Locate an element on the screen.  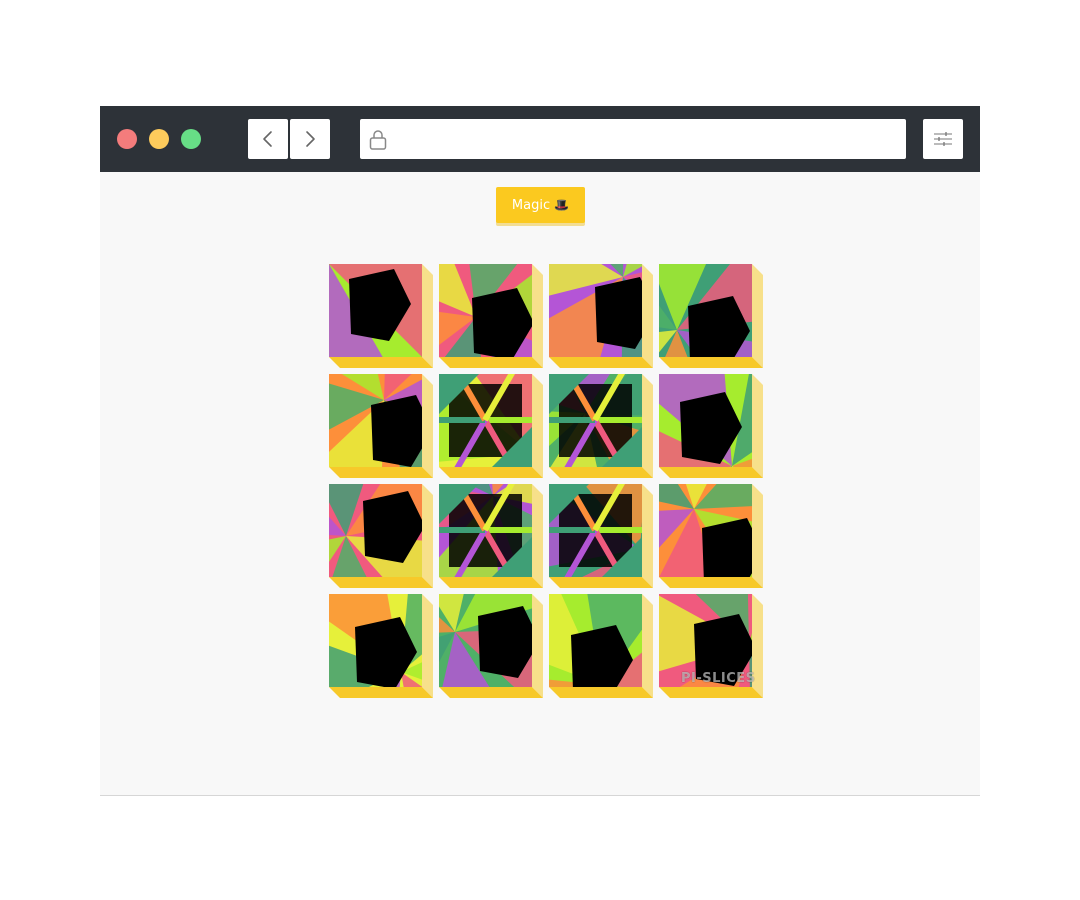
magic-button: Magic 🎩 is located at coordinates (540, 205).